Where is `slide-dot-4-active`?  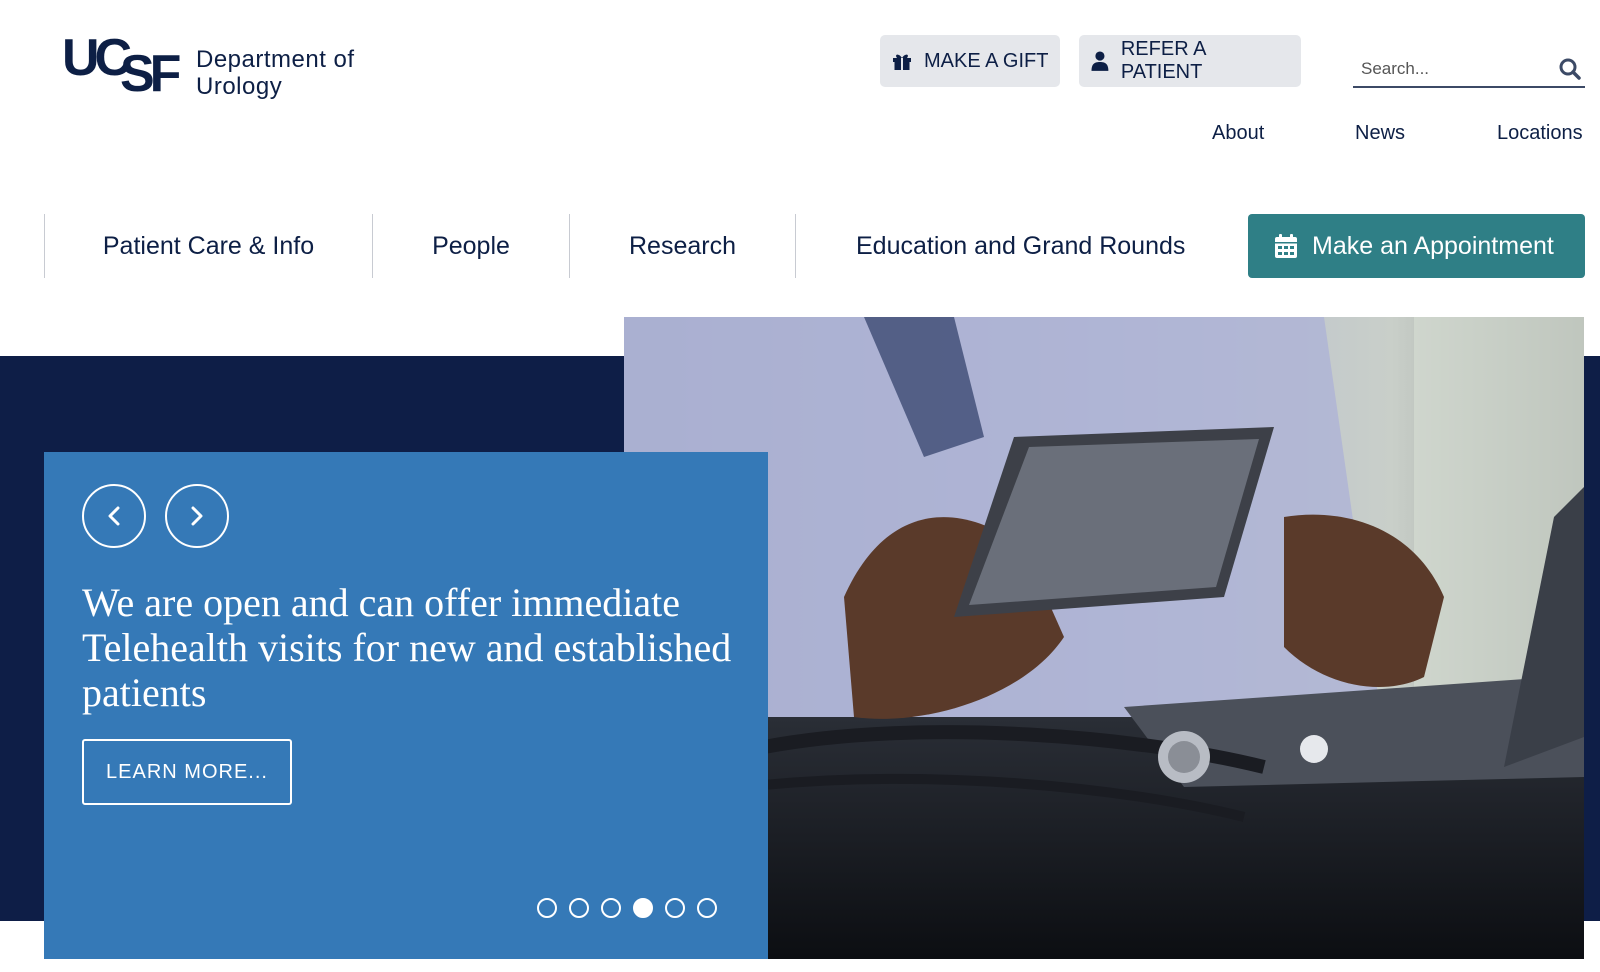
slide-dot-4-active is located at coordinates (643, 908).